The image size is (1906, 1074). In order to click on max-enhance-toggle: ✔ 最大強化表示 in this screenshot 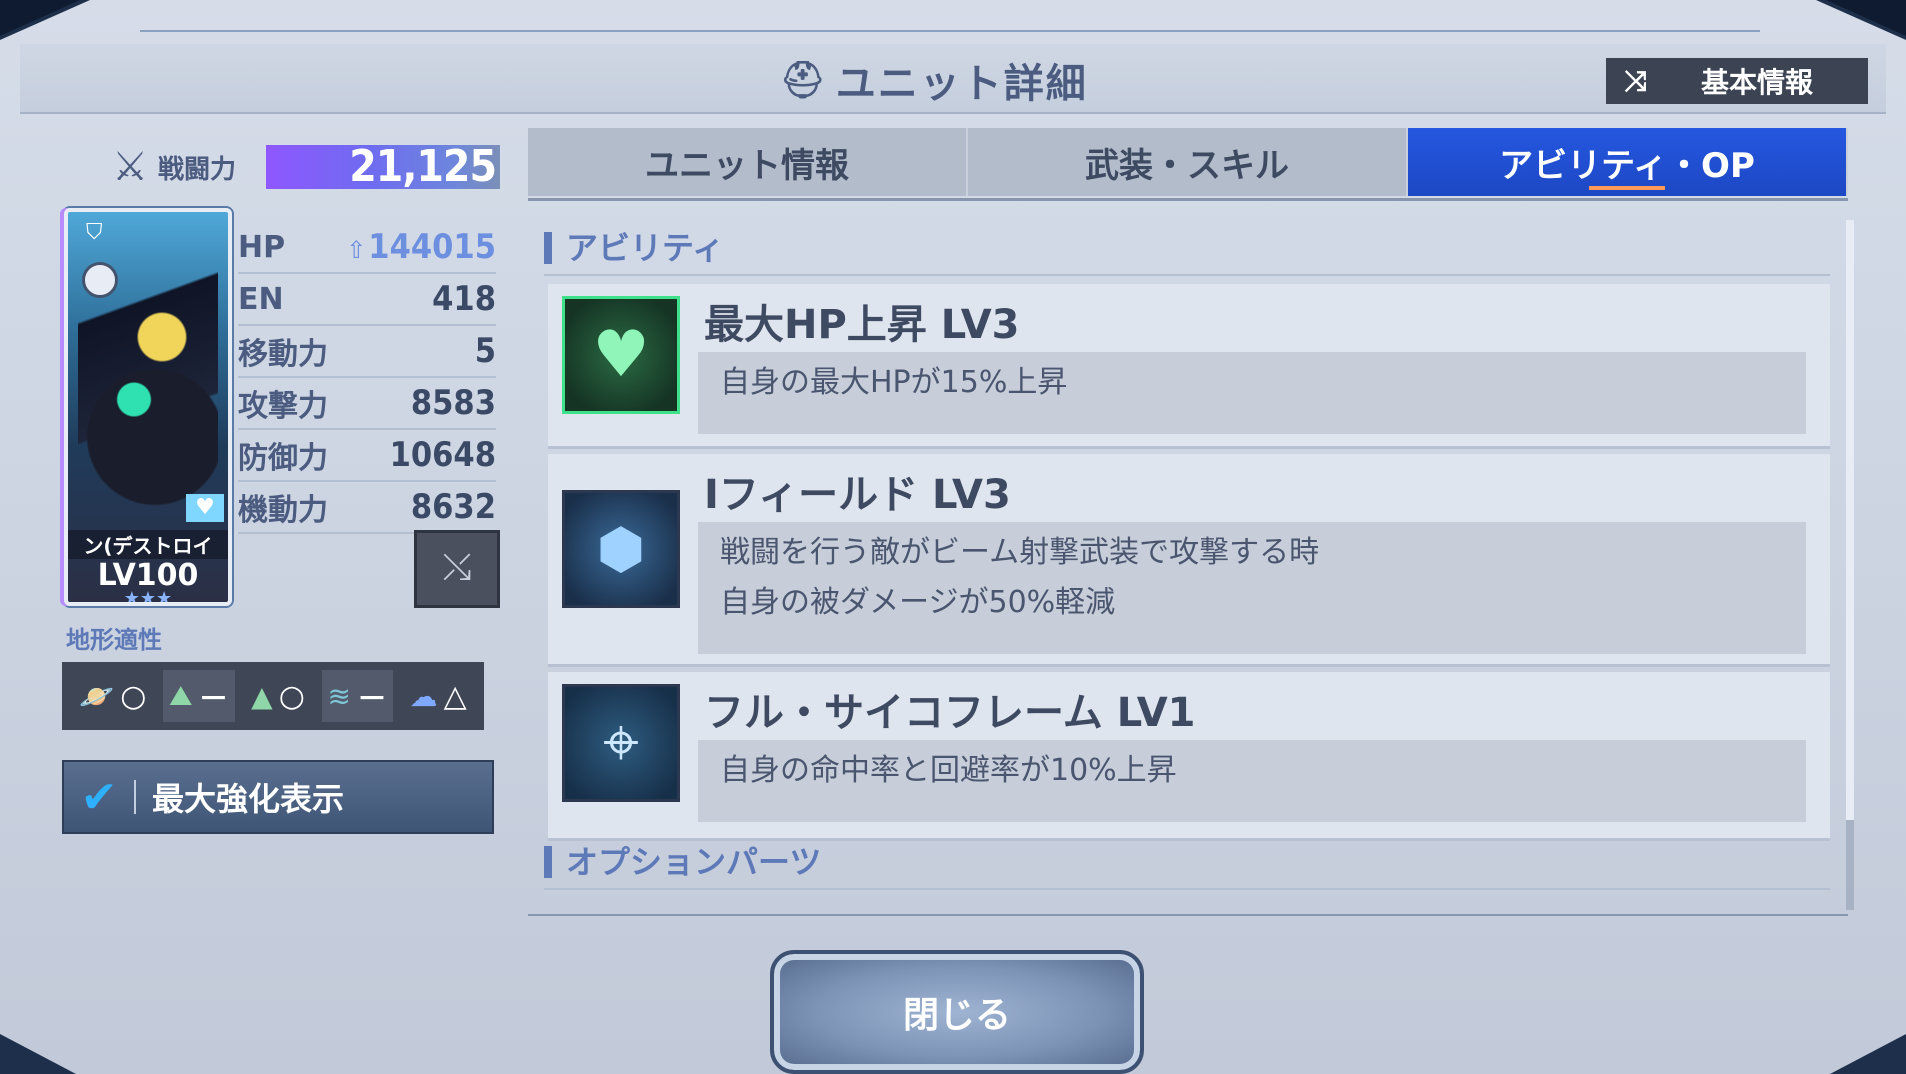, I will do `click(278, 797)`.